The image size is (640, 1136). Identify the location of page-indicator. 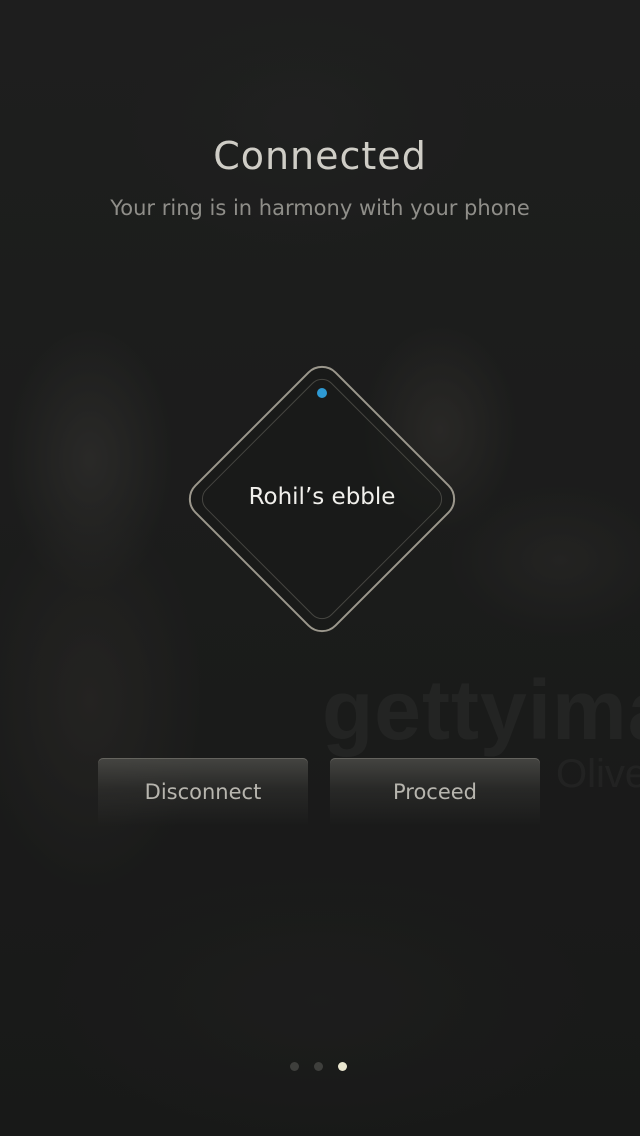
(320, 1067).